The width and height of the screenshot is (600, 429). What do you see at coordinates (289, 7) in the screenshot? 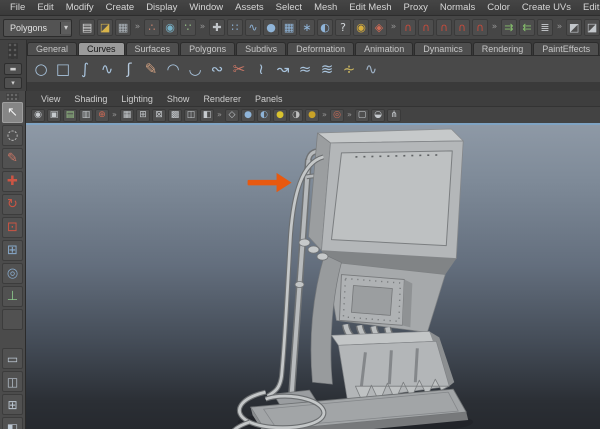
I see `menu-item: Select` at bounding box center [289, 7].